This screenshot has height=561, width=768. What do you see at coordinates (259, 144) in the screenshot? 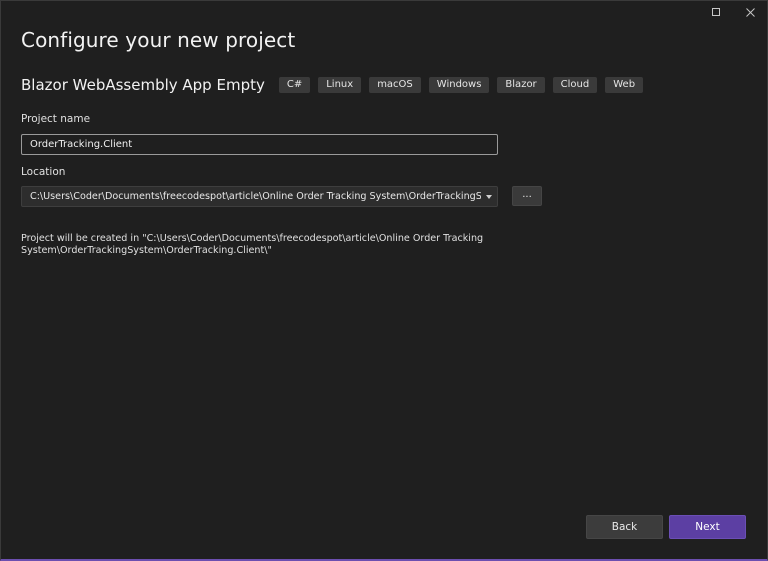
I see `project-name-input` at bounding box center [259, 144].